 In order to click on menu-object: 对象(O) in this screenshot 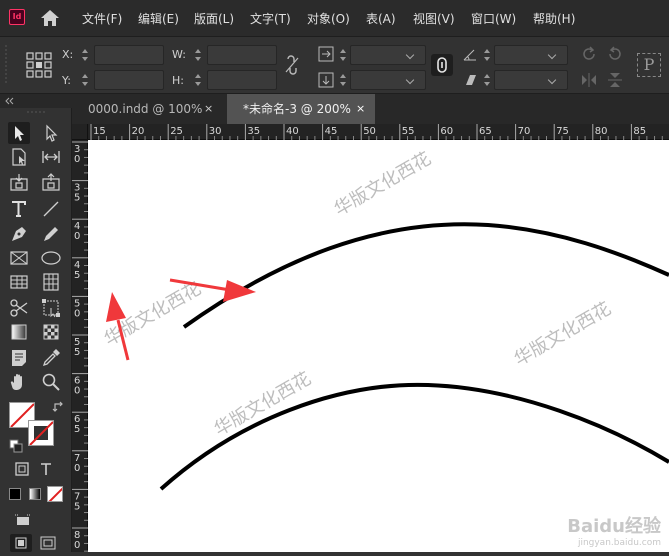, I will do `click(328, 18)`.